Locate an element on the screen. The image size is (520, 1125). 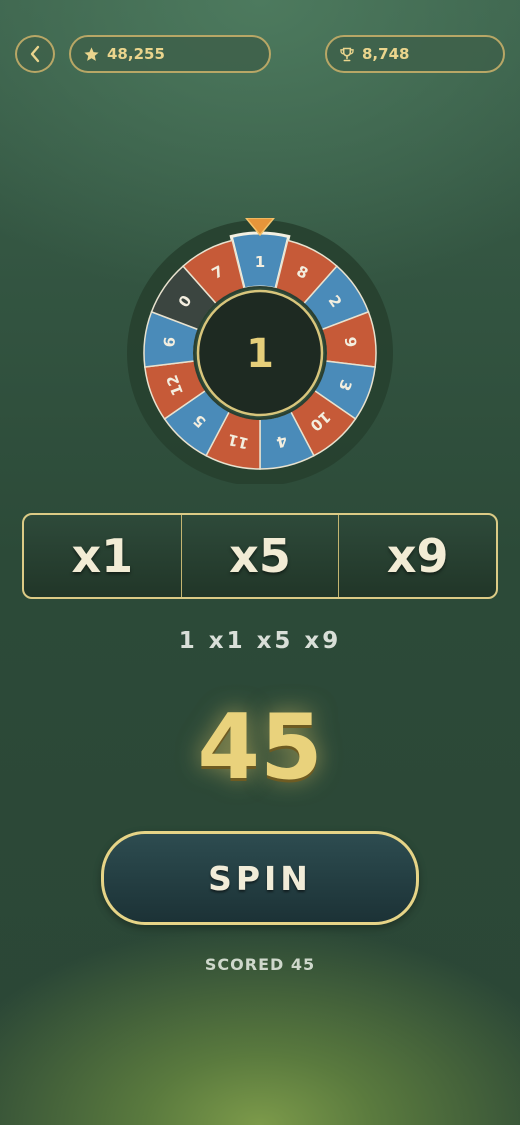
multiplier-x5: x5 is located at coordinates (261, 556).